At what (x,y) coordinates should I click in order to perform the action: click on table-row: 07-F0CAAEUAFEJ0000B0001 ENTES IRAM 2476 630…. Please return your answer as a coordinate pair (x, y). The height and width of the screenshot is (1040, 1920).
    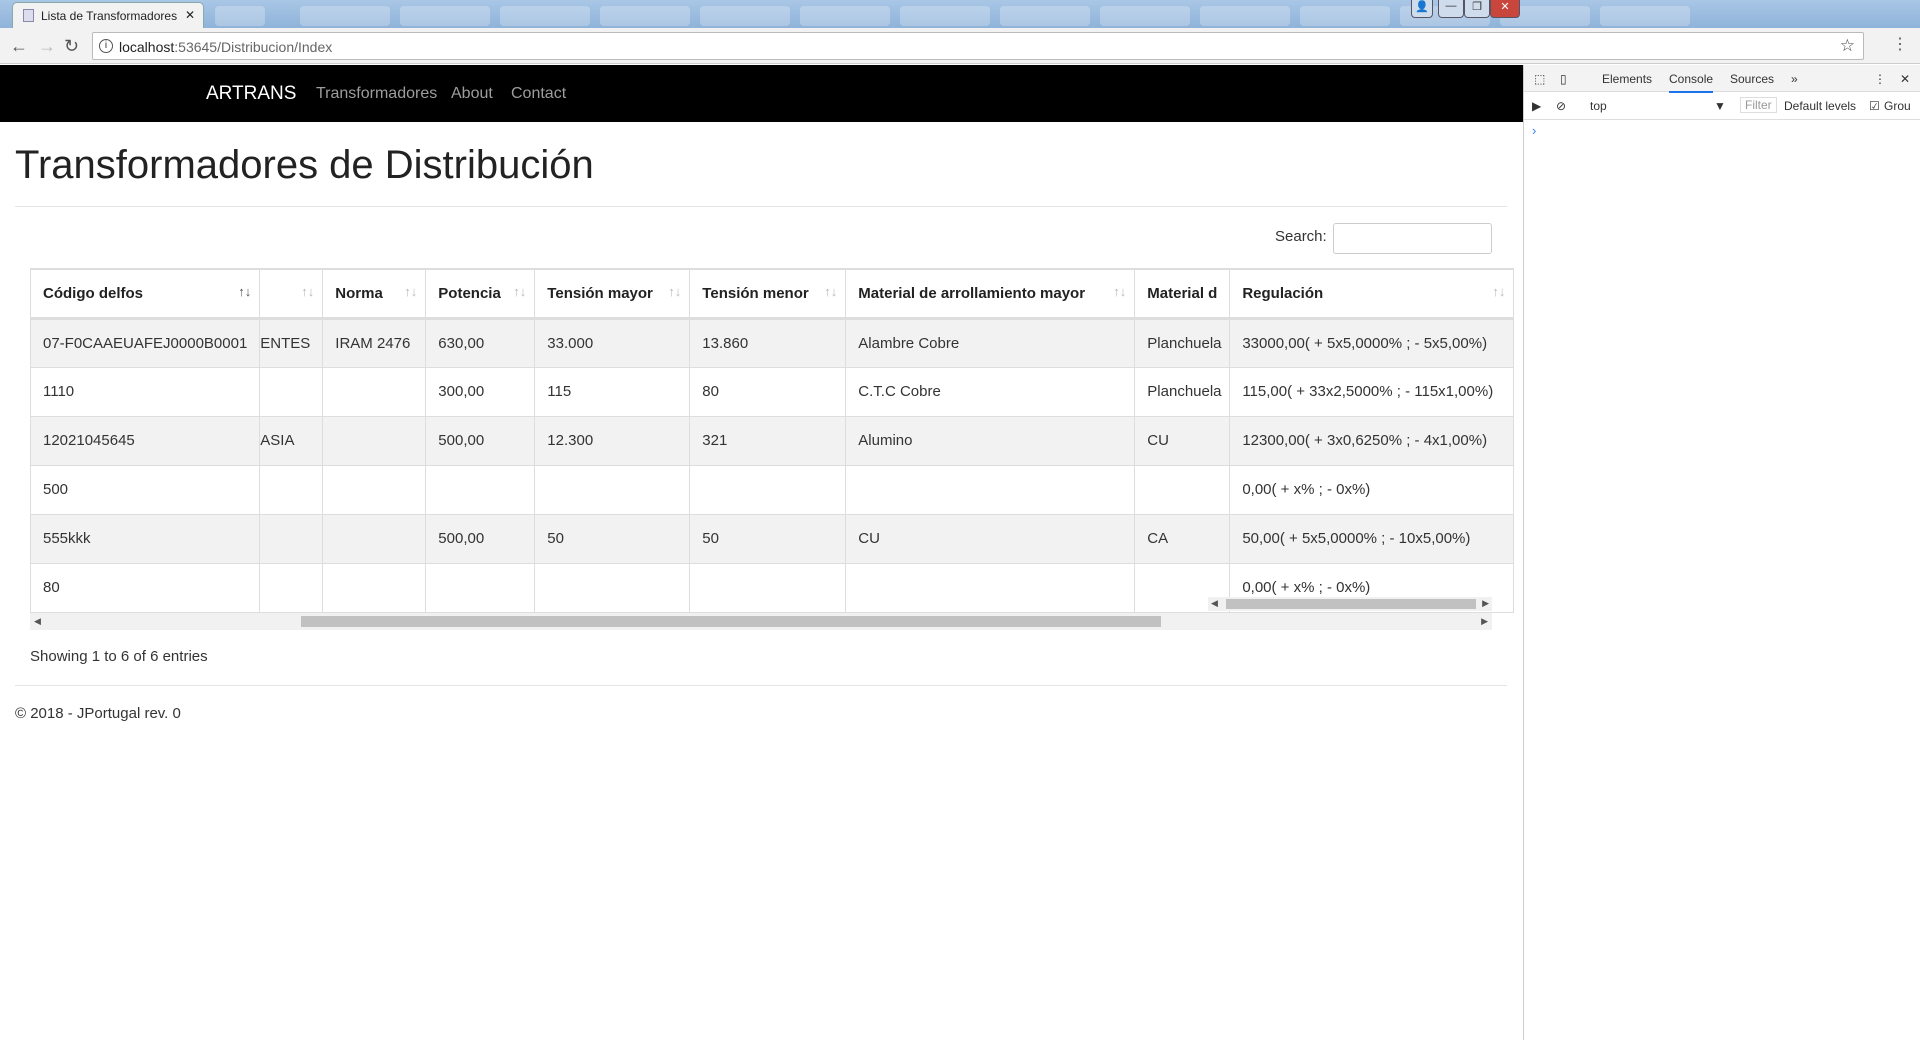
    Looking at the image, I should click on (772, 343).